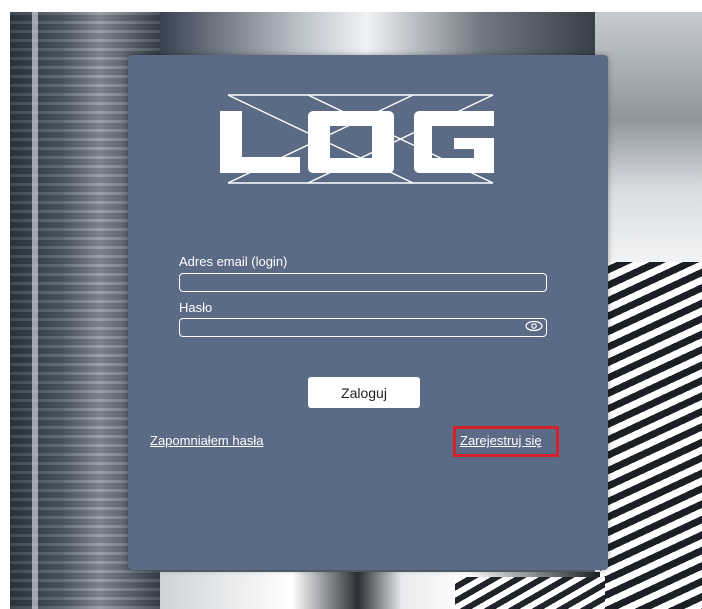 Image resolution: width=702 pixels, height=609 pixels. I want to click on eye-icon, so click(534, 326).